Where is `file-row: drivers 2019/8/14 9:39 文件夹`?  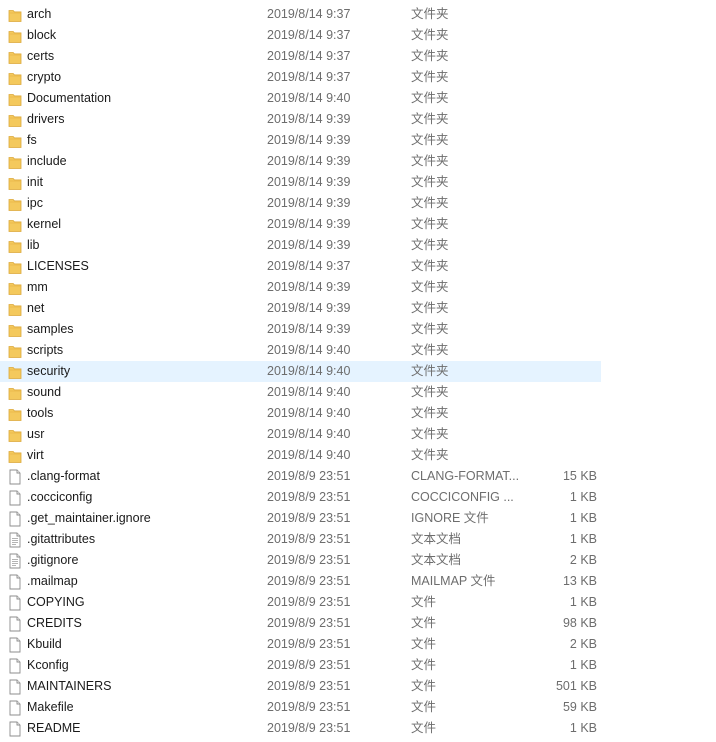 file-row: drivers 2019/8/14 9:39 文件夹 is located at coordinates (300, 119).